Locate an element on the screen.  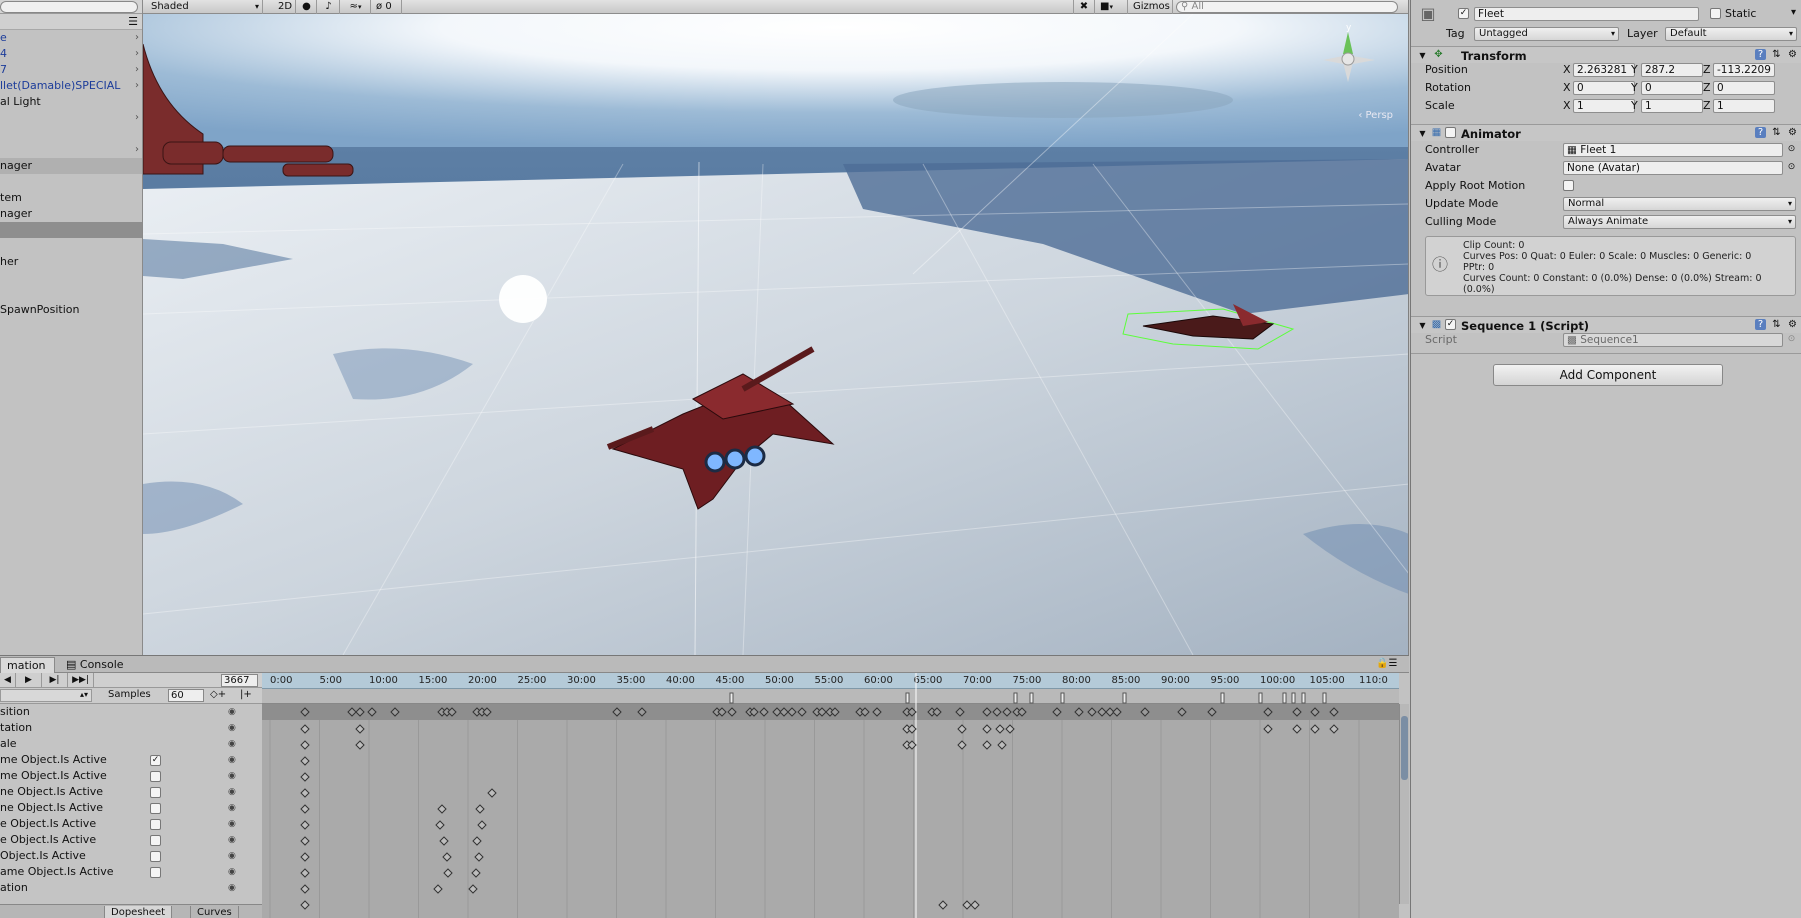
apply-root-motion-checkbox is located at coordinates (1568, 185).